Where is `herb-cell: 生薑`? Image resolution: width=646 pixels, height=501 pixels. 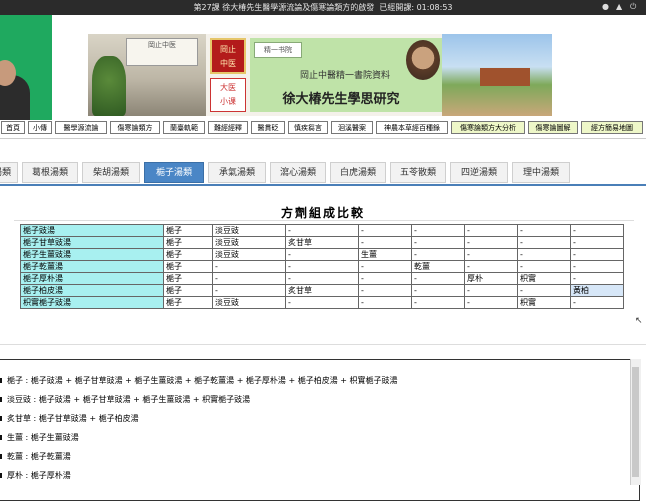 herb-cell: 生薑 is located at coordinates (385, 254).